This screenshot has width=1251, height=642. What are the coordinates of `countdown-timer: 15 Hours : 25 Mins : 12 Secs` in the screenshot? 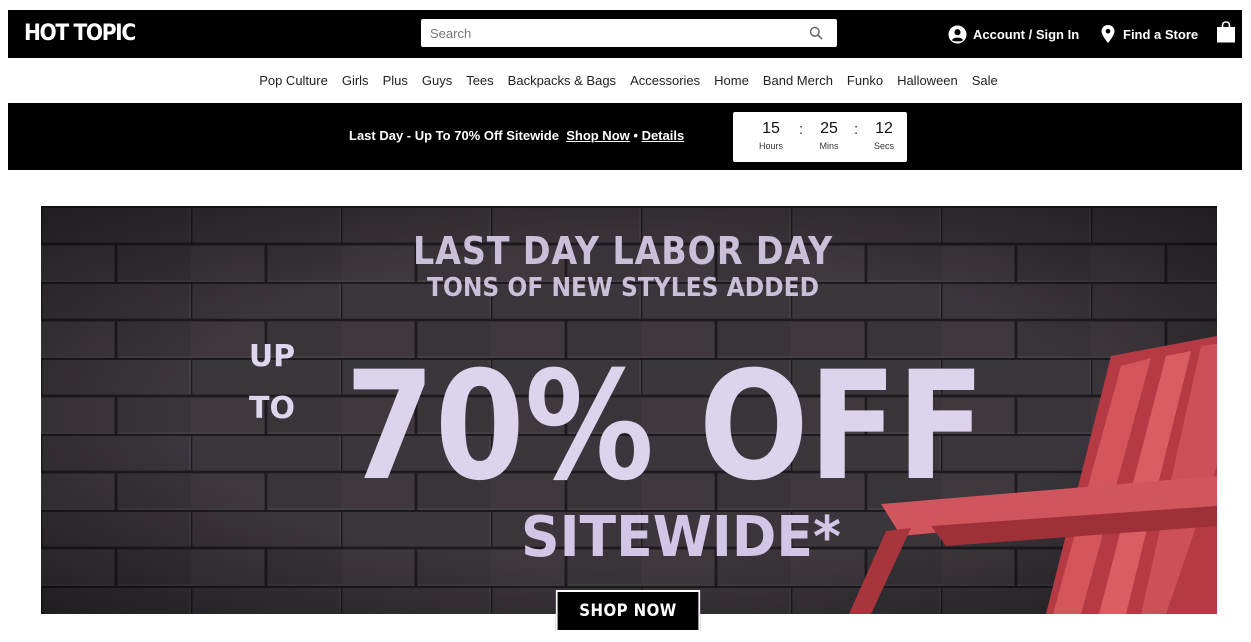 It's located at (820, 137).